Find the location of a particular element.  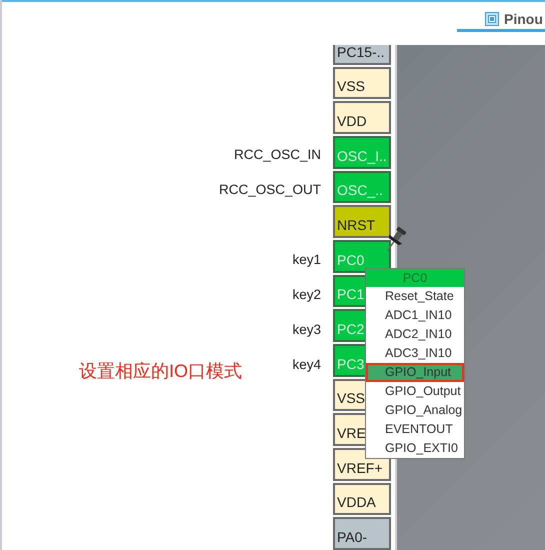

pin: VSS is located at coordinates (362, 83).